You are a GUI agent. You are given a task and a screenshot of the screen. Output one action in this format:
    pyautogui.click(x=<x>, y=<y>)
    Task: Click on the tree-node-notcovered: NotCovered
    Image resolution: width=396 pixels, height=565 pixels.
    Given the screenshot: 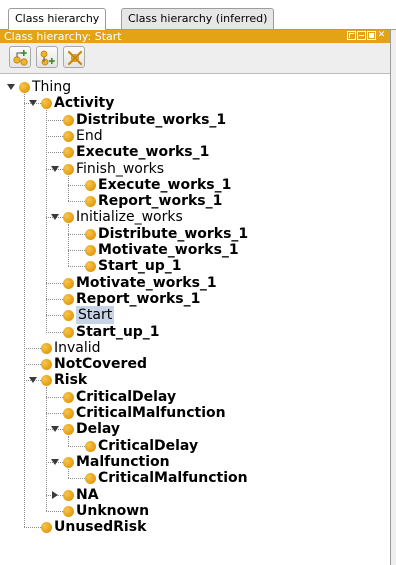 What is the action you would take?
    pyautogui.click(x=194, y=364)
    